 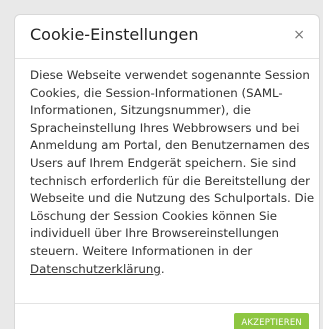 I want to click on close-icon: ×, so click(x=299, y=35).